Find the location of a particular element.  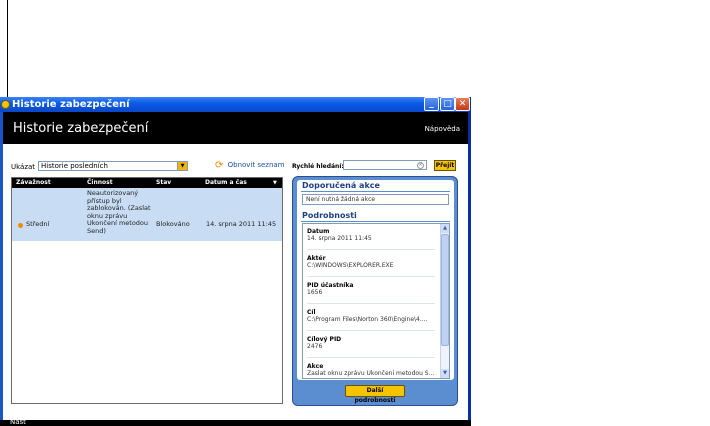

footer-text: Nast is located at coordinates (18, 422).